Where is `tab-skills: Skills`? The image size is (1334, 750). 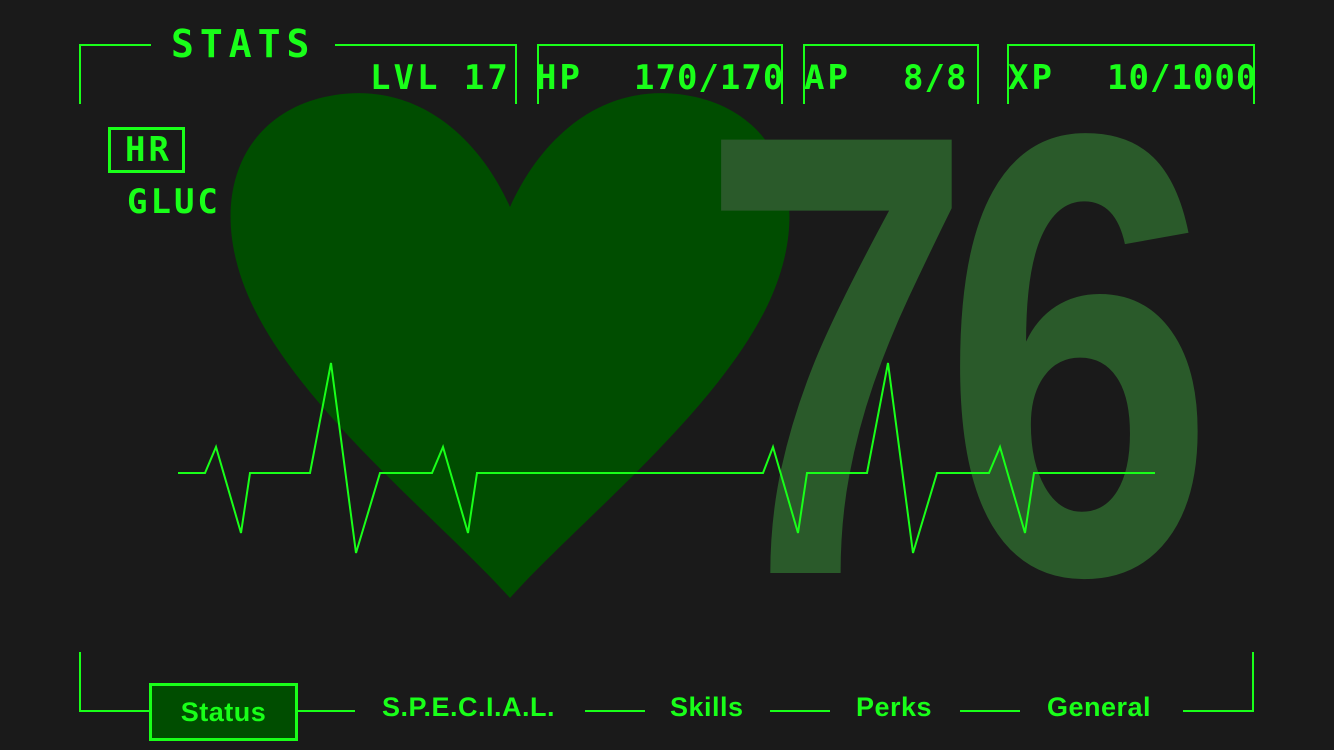
tab-skills: Skills is located at coordinates (707, 707).